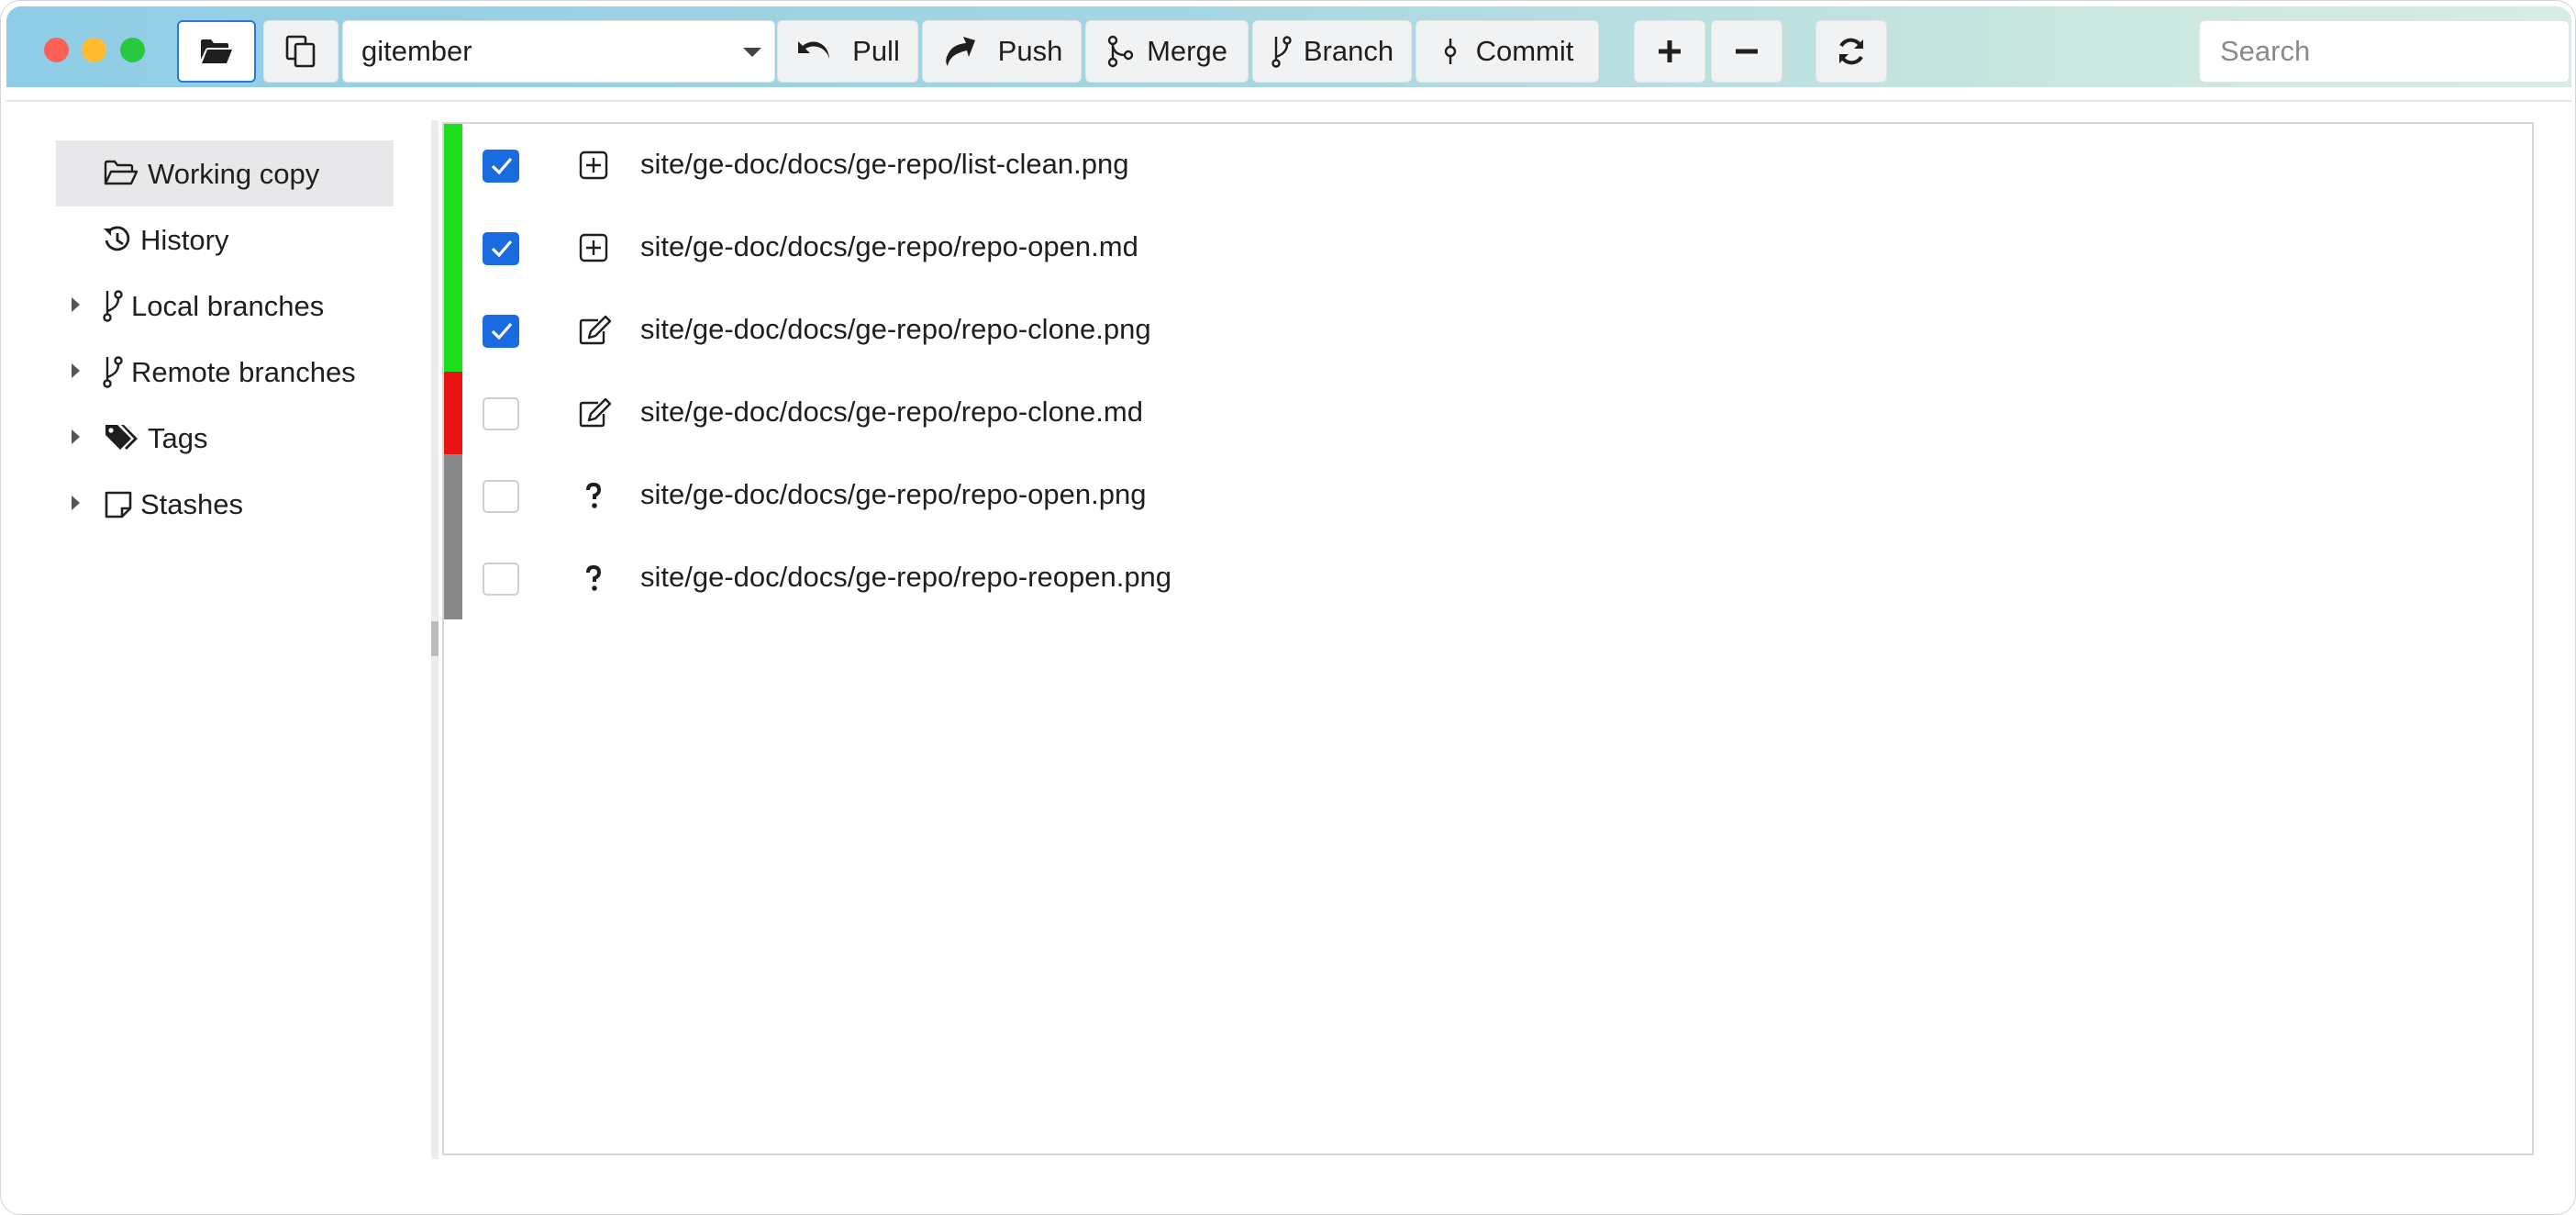 The width and height of the screenshot is (2576, 1215). What do you see at coordinates (813, 51) in the screenshot?
I see `undo-arrow-icon` at bounding box center [813, 51].